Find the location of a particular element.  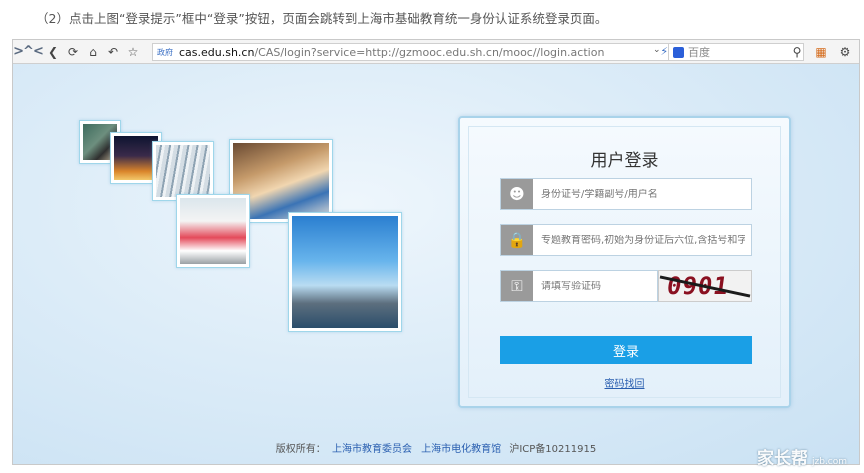

photo-building is located at coordinates (183, 171).